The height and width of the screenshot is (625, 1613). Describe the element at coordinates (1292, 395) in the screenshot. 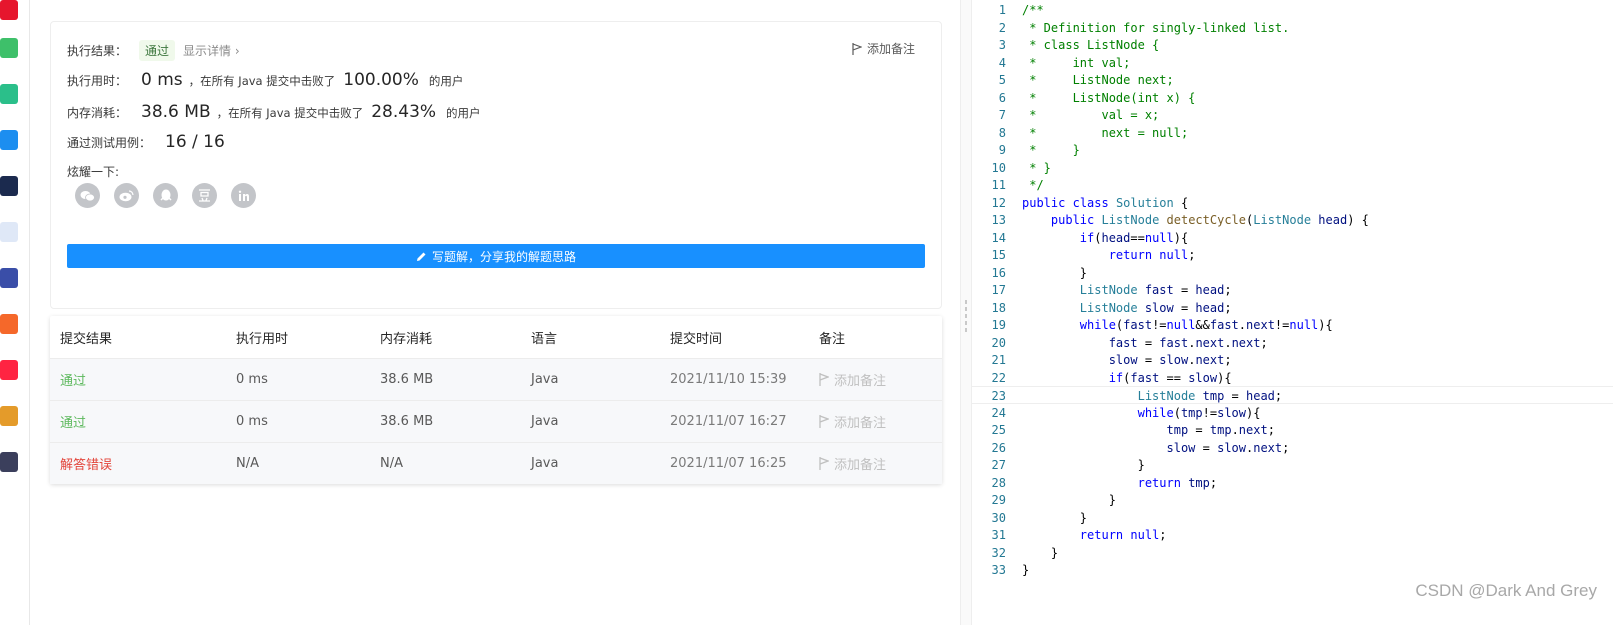

I see `code-line: 23 ListNode tmp = head;` at that location.